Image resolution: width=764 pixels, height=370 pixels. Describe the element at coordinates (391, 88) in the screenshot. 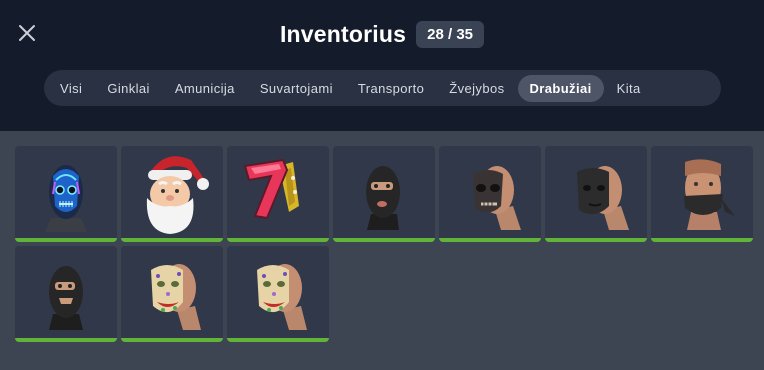

I see `tab-transporto: Transporto` at that location.